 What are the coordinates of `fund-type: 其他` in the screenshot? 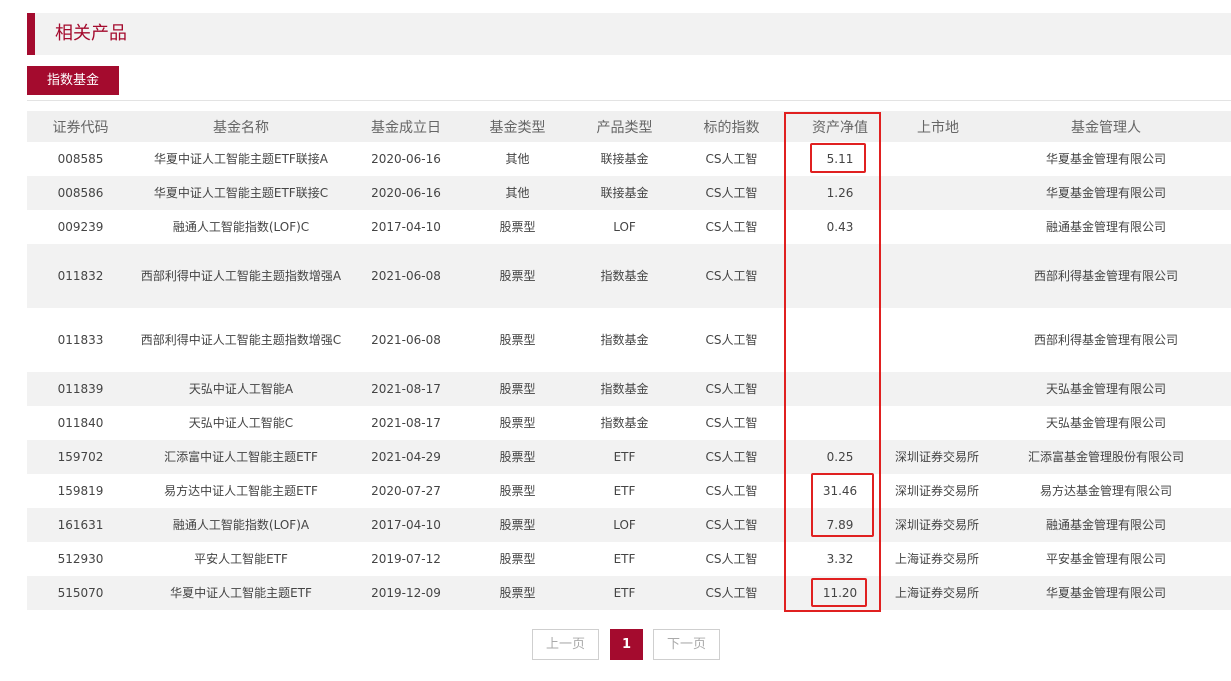 It's located at (517, 193).